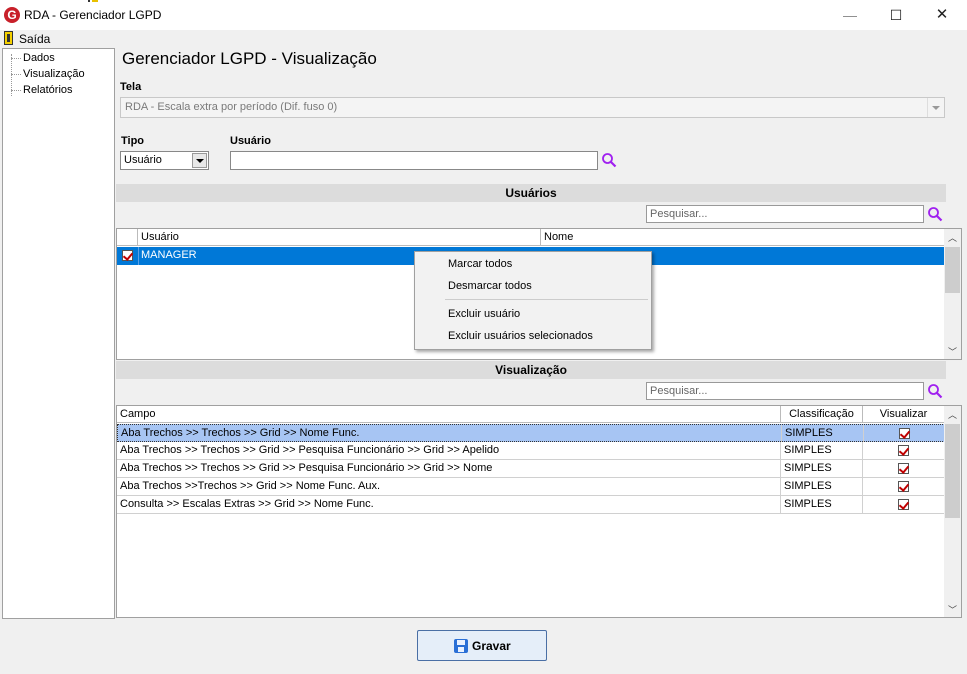 Image resolution: width=967 pixels, height=674 pixels. Describe the element at coordinates (34, 39) in the screenshot. I see `menu-exit: Saída` at that location.